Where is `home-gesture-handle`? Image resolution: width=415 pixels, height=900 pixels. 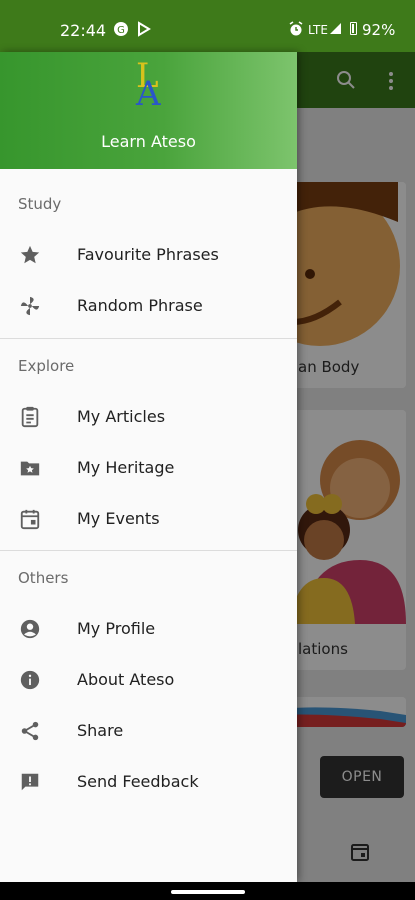
home-gesture-handle is located at coordinates (208, 892).